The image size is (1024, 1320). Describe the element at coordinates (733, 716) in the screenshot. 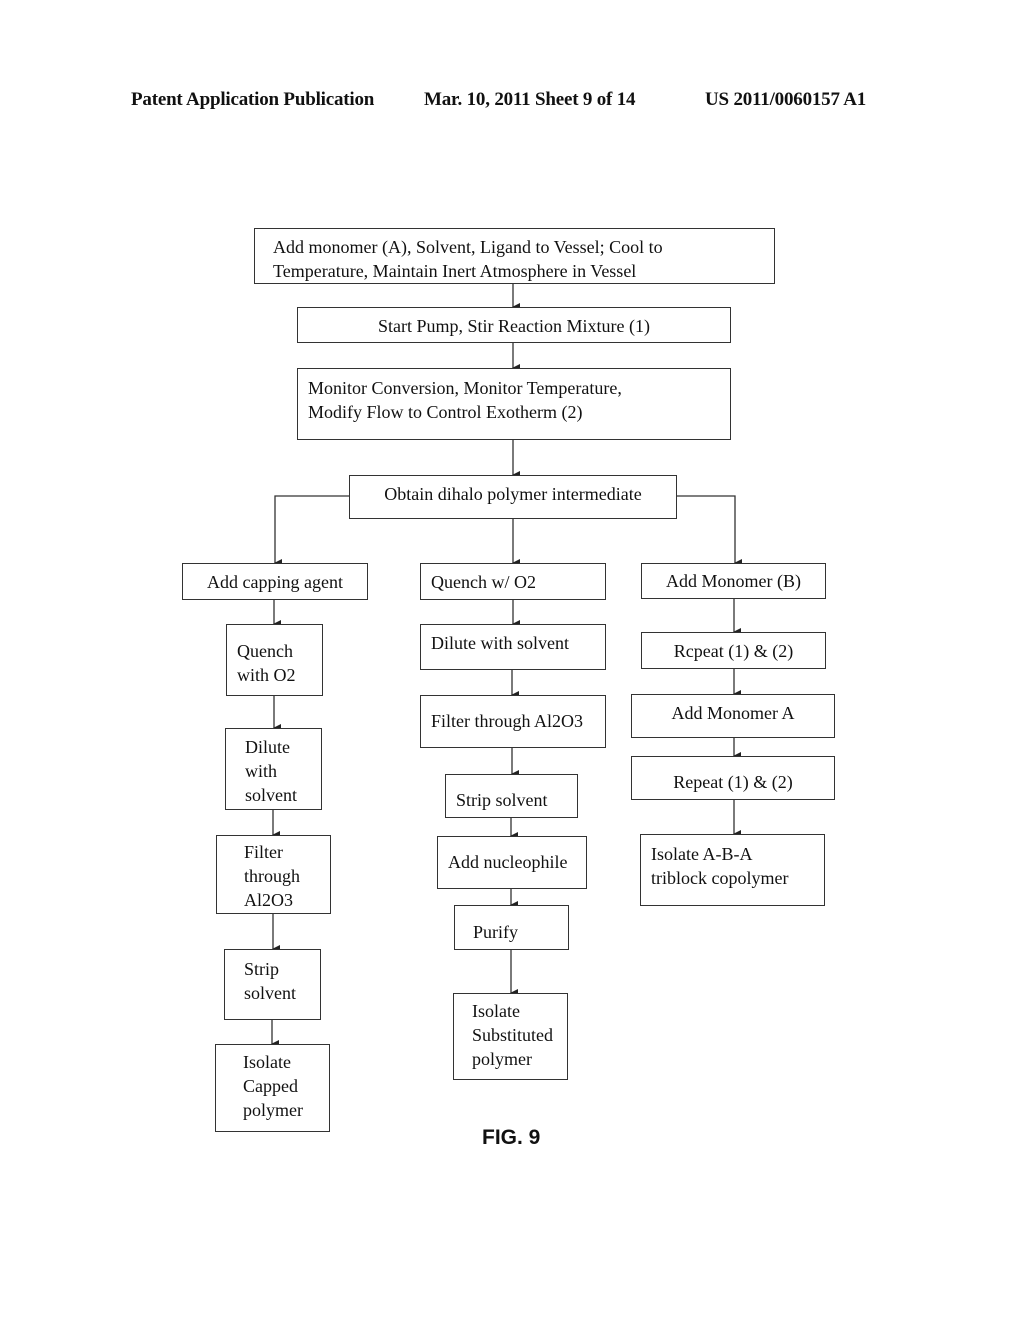

I see `right-step-add-monomer-a: Add Monomer A` at that location.